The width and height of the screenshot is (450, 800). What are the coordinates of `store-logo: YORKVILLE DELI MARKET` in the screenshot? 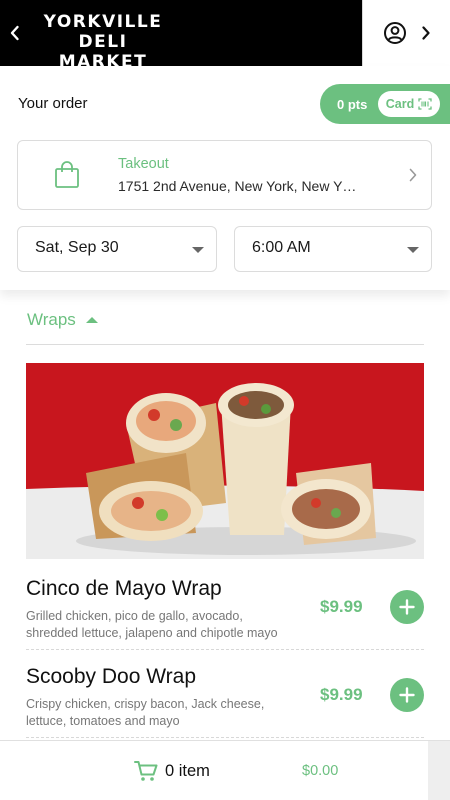 It's located at (103, 42).